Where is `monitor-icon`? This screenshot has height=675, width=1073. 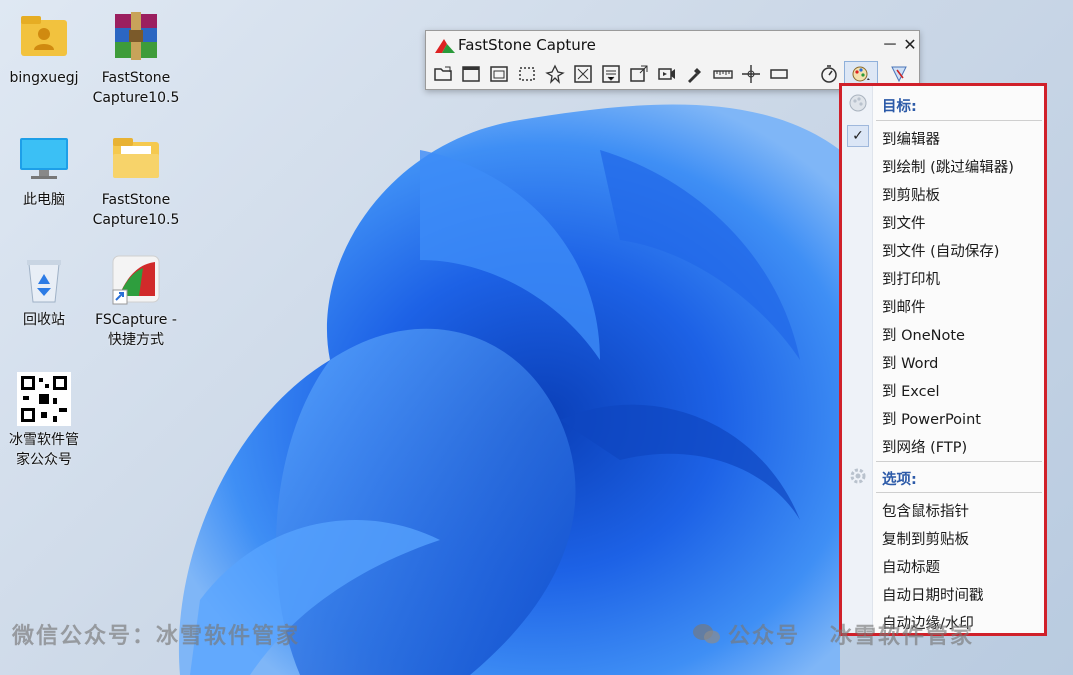
monitor-icon is located at coordinates (44, 159).